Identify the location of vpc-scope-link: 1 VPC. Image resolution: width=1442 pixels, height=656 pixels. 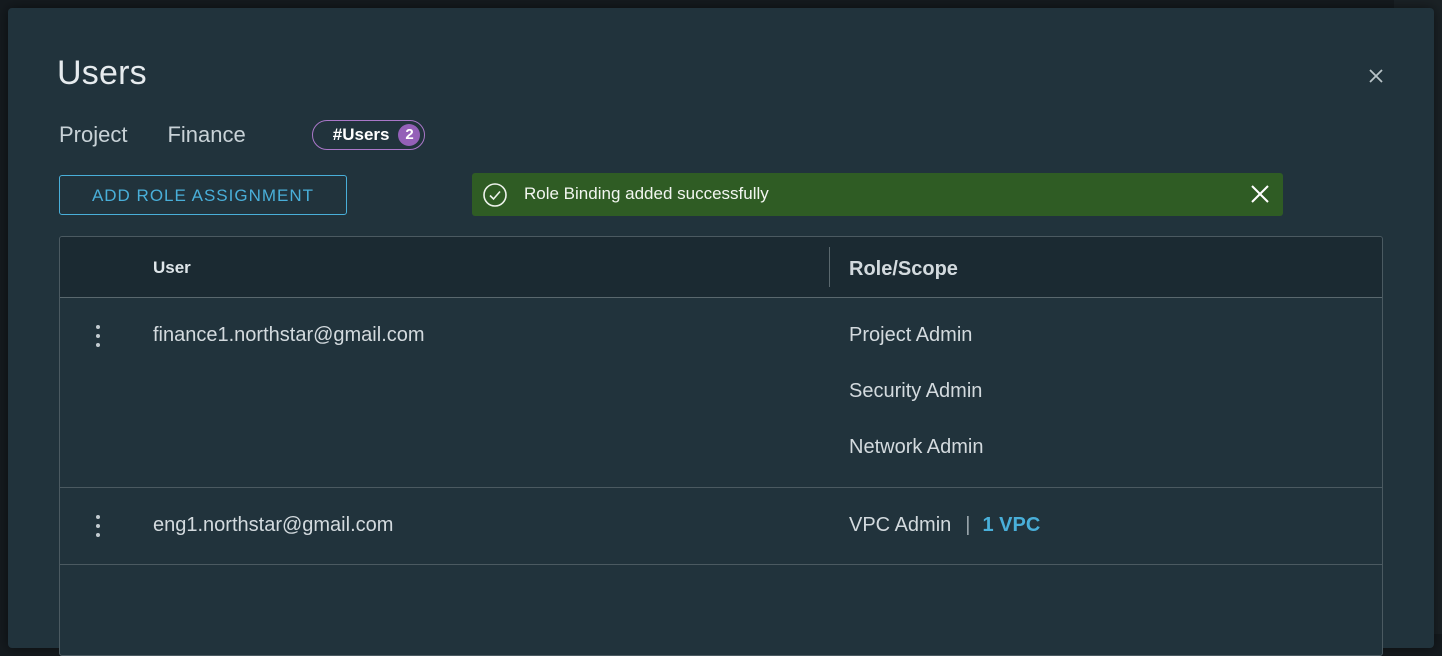
(1011, 525).